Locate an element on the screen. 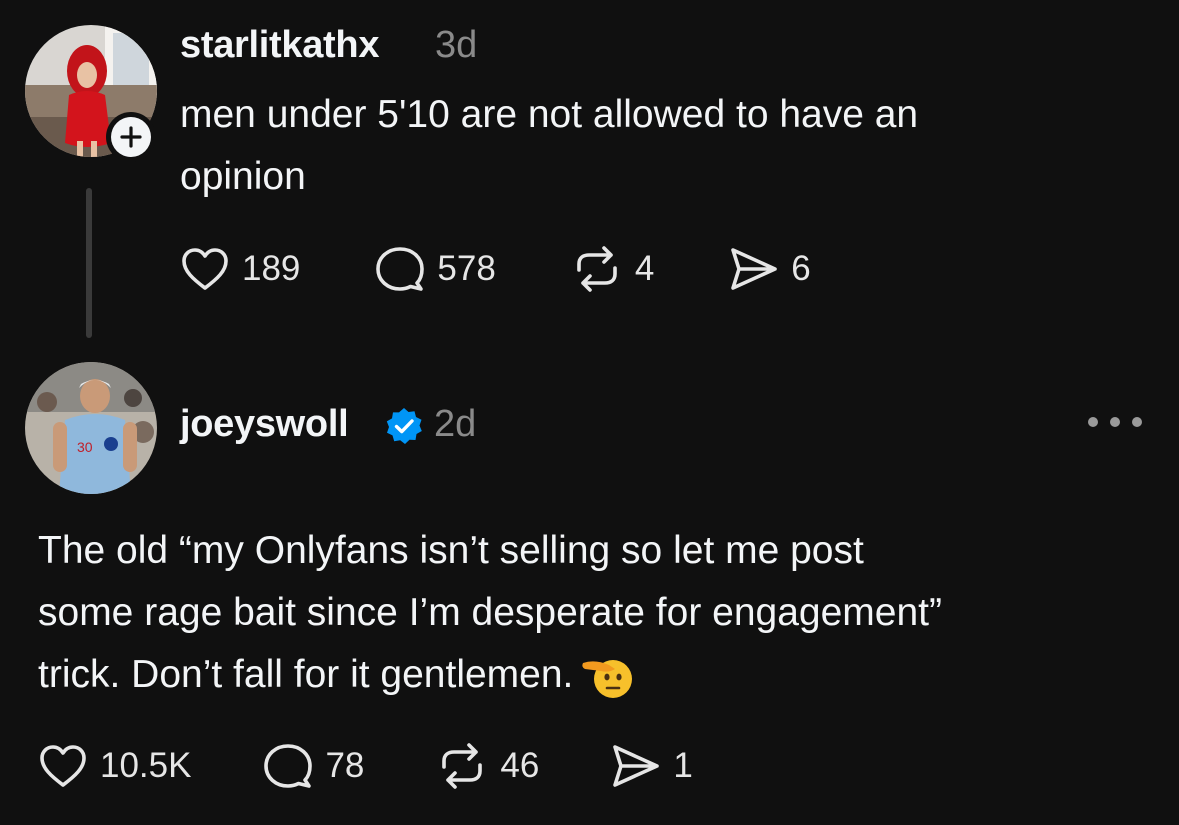 The width and height of the screenshot is (1179, 825). repost-count: 4 is located at coordinates (644, 268).